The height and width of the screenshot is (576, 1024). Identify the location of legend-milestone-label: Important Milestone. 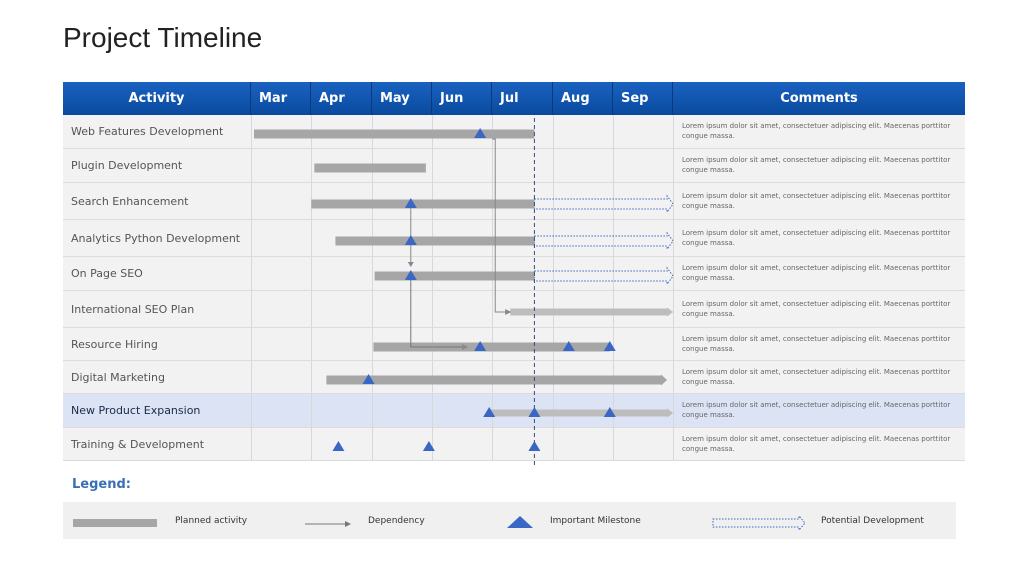
(595, 521).